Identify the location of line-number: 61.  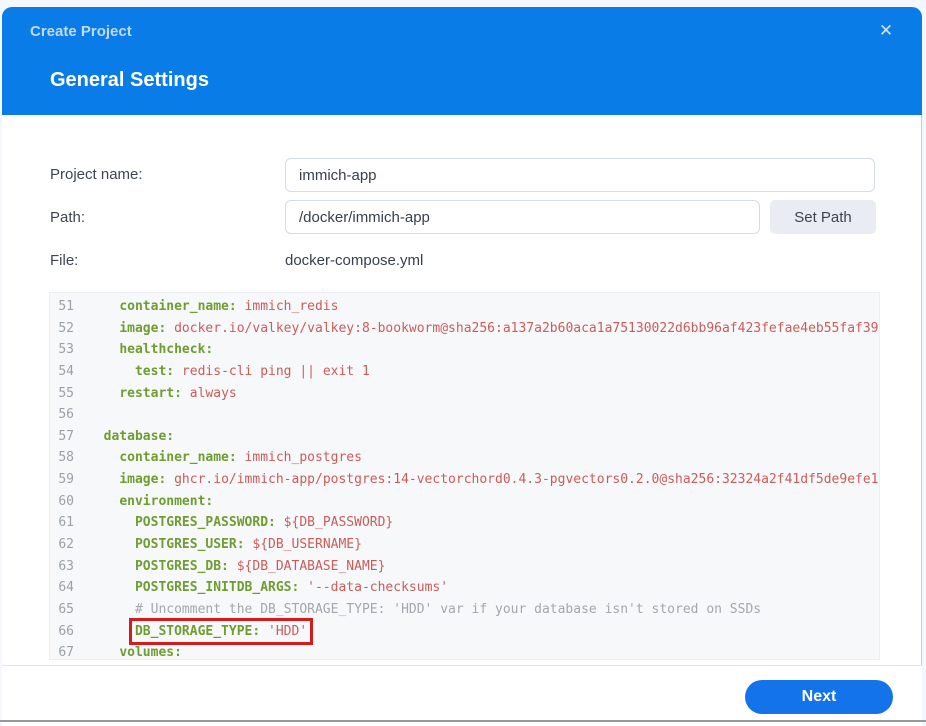
(66, 523).